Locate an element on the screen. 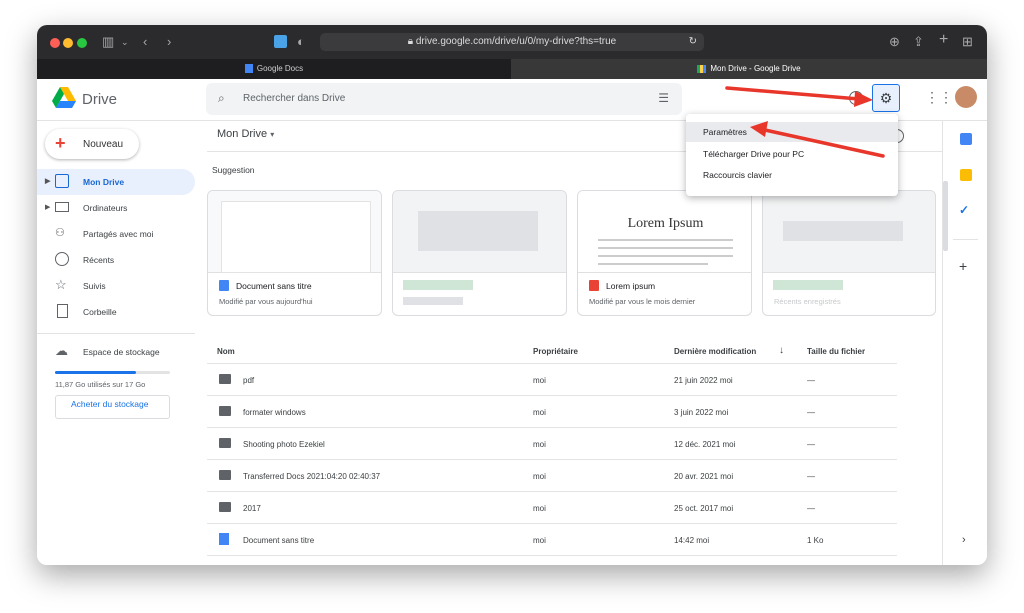  annotation-overlay is located at coordinates (805, 122).